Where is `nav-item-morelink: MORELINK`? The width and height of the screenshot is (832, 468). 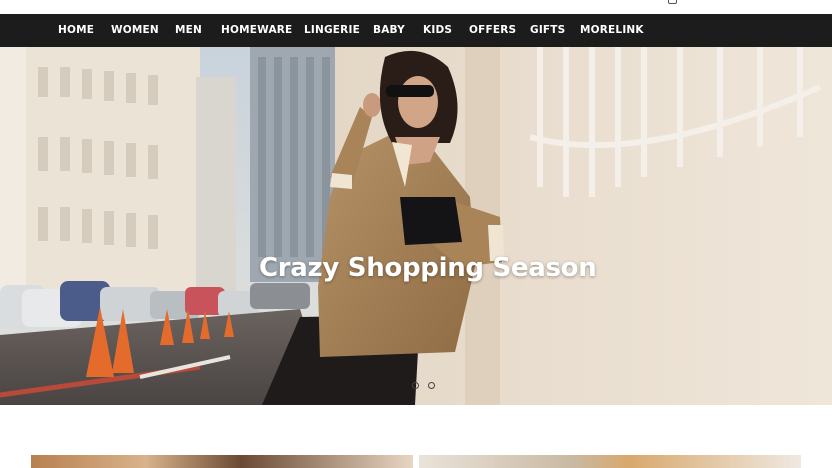 nav-item-morelink: MORELINK is located at coordinates (612, 30).